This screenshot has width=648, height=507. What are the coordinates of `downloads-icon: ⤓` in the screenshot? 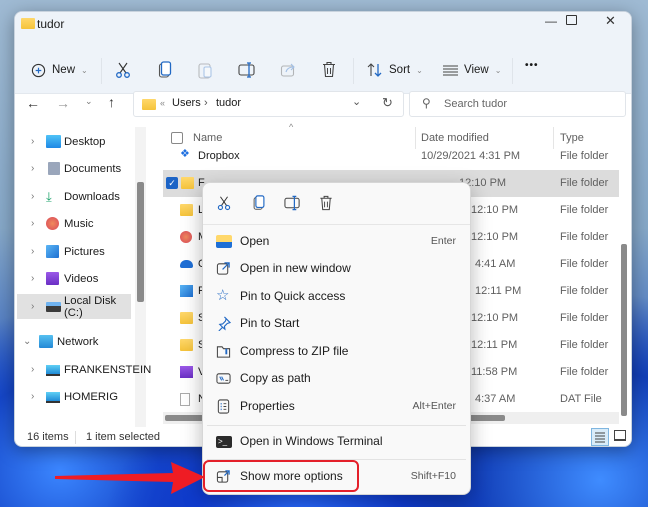 It's located at (49, 196).